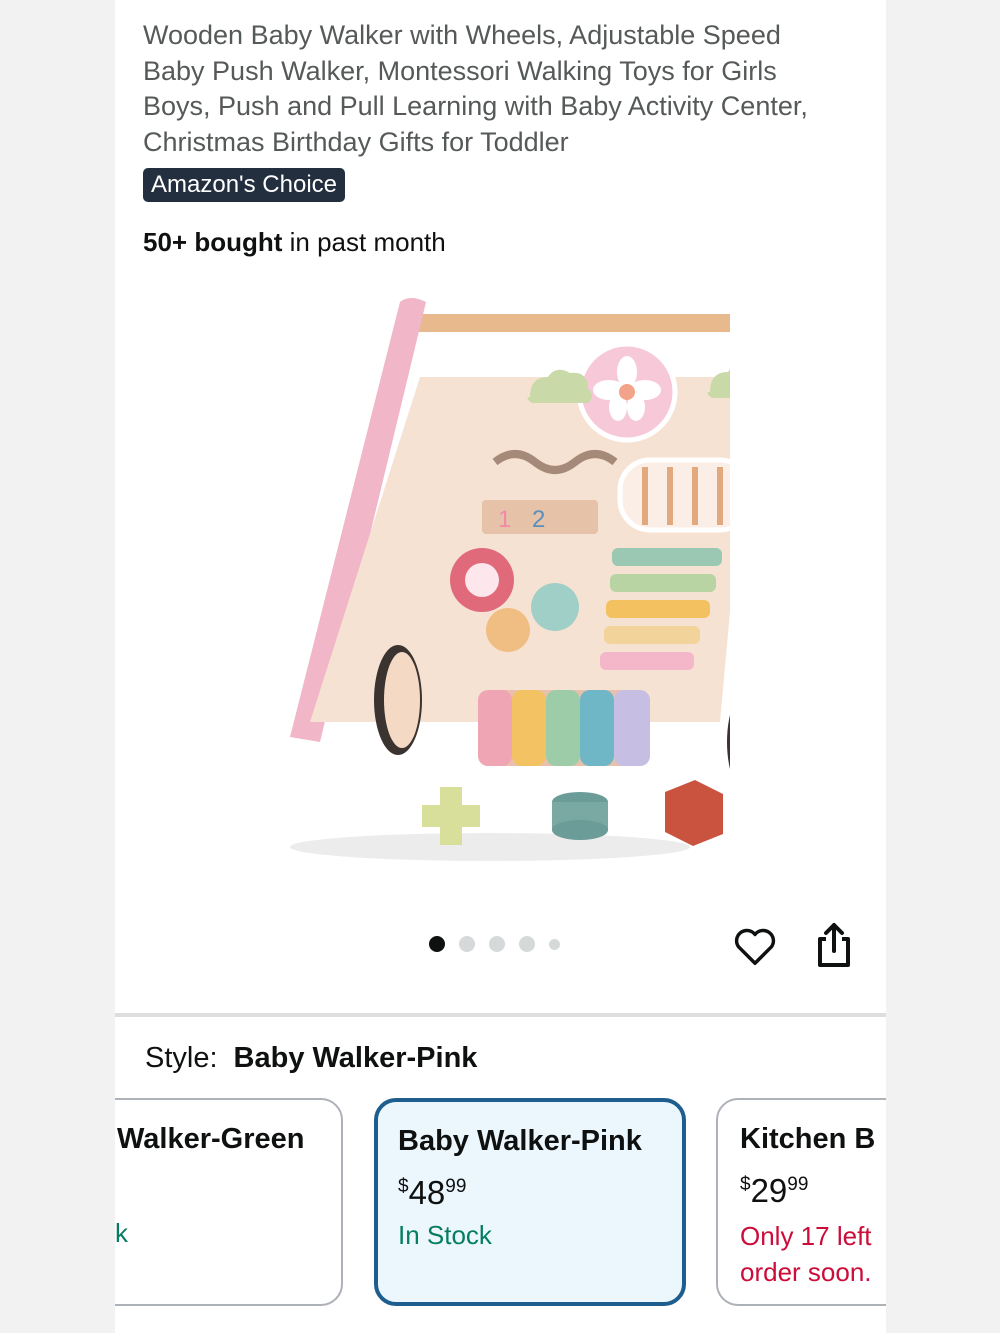 The height and width of the screenshot is (1333, 1000). I want to click on bought-in-past-month: 50+ bought in past month, so click(294, 242).